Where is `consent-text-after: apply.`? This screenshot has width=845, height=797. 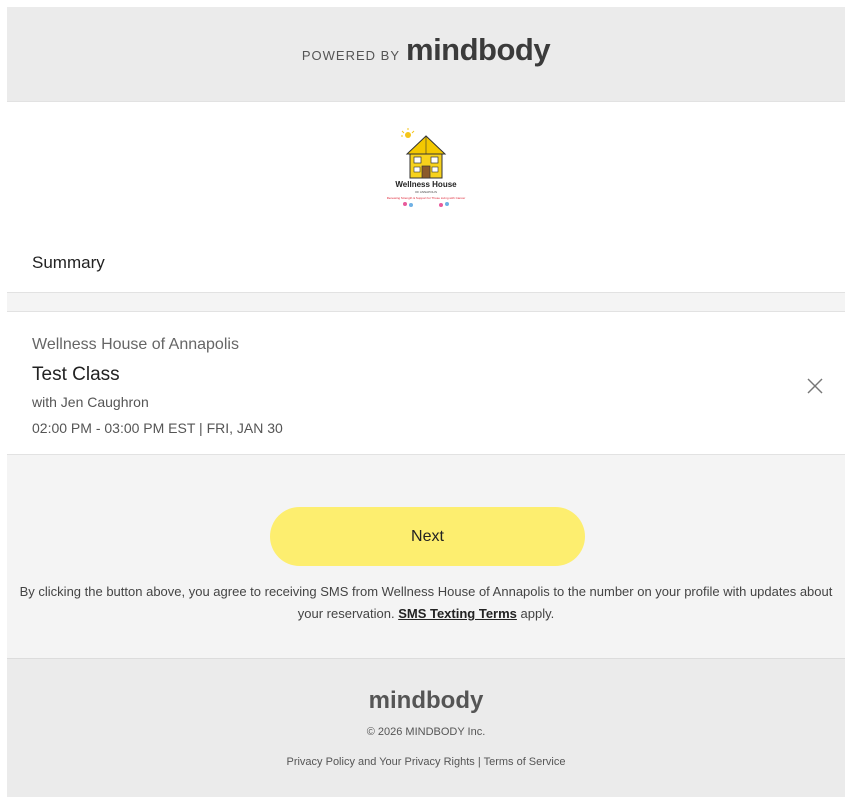 consent-text-after: apply. is located at coordinates (535, 613).